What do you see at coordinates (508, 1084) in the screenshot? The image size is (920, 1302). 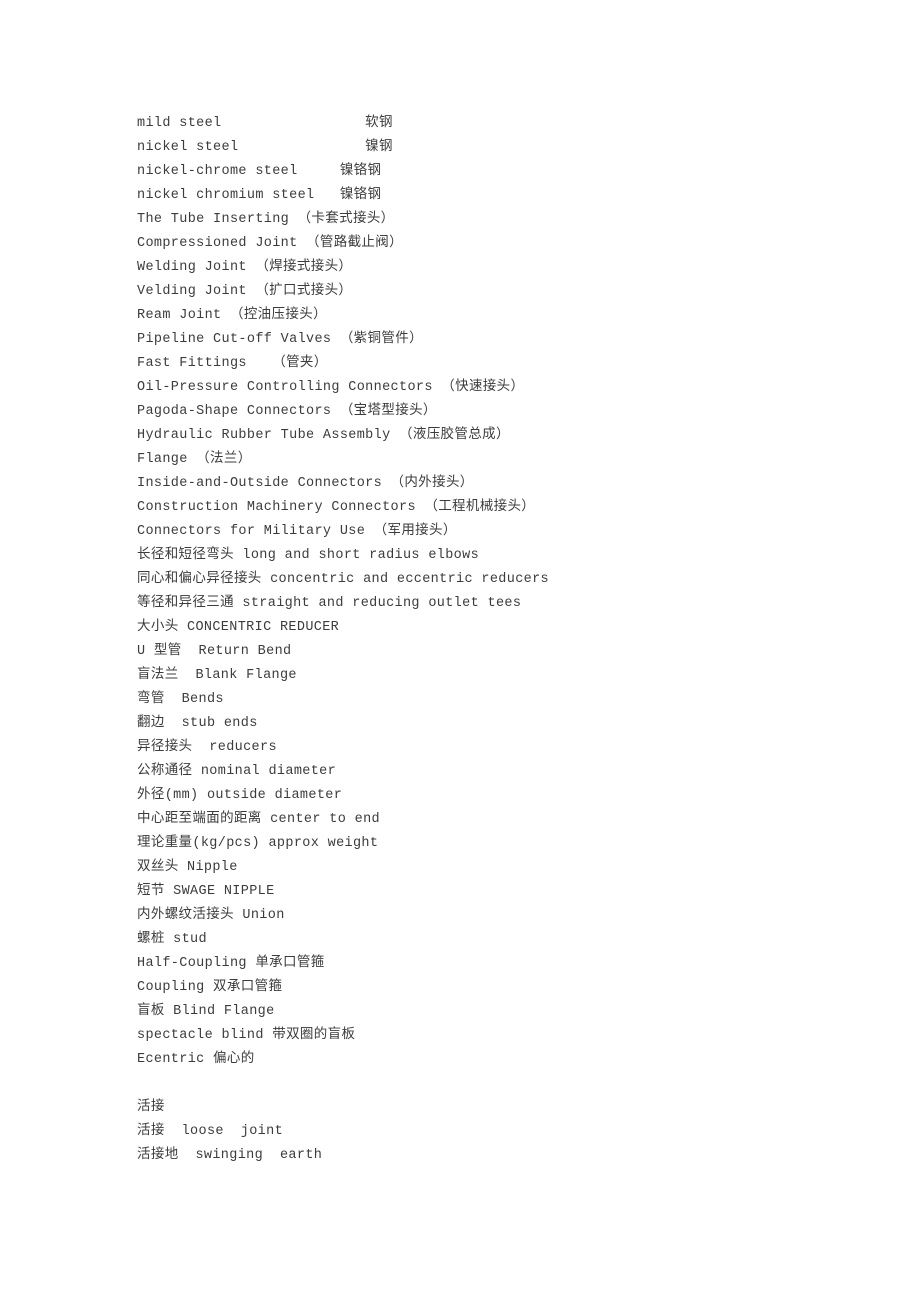 I see `glossary-spacer` at bounding box center [508, 1084].